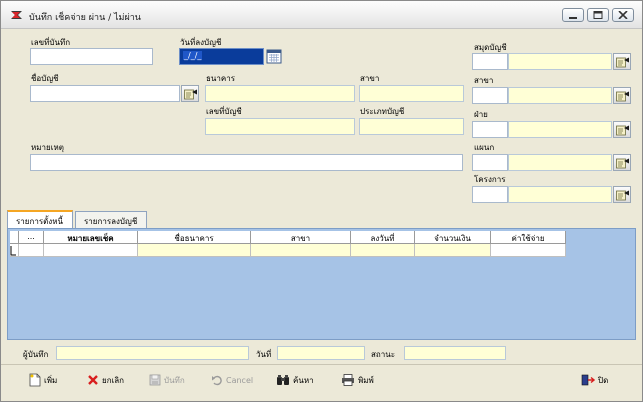  I want to click on project-lookup-button, so click(622, 194).